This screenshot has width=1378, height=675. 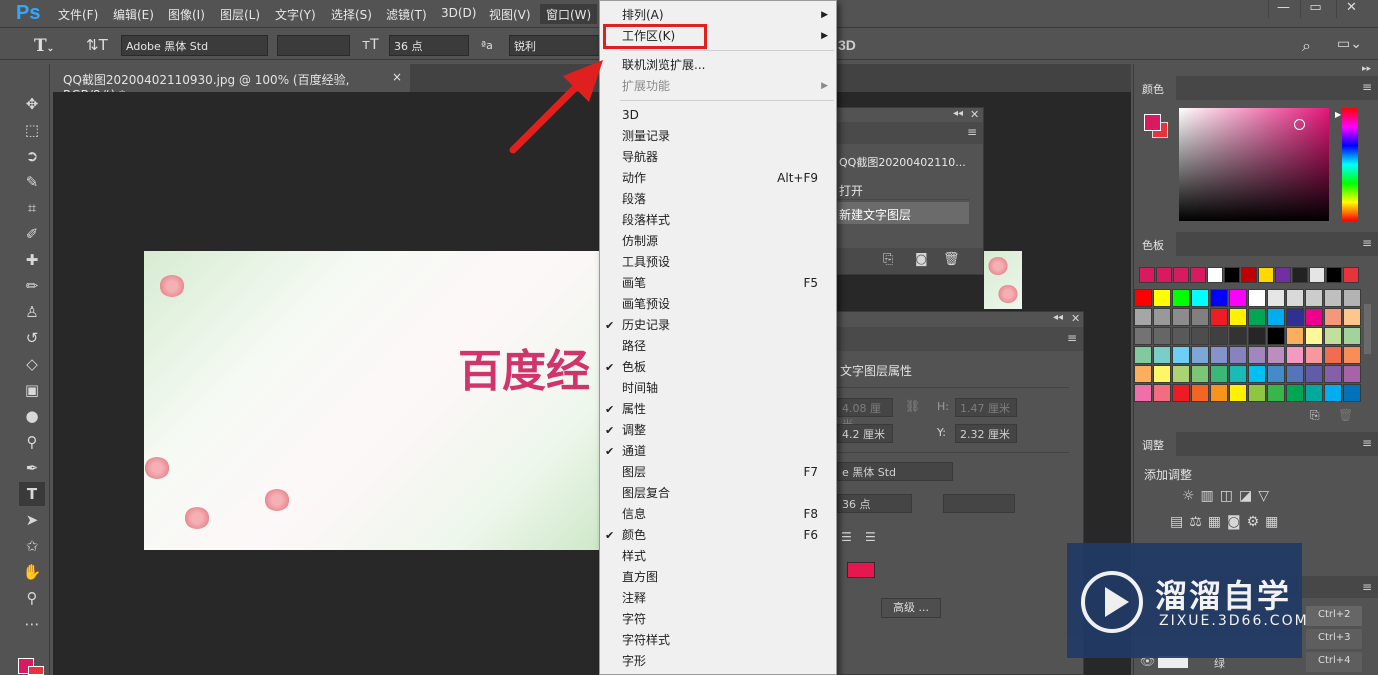 I want to click on blur-tool-icon: ●, so click(x=32, y=416).